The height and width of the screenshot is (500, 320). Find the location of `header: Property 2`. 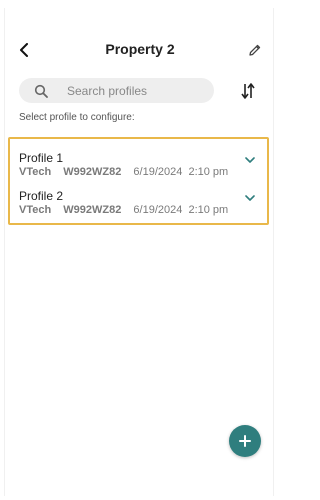

header: Property 2 is located at coordinates (140, 50).